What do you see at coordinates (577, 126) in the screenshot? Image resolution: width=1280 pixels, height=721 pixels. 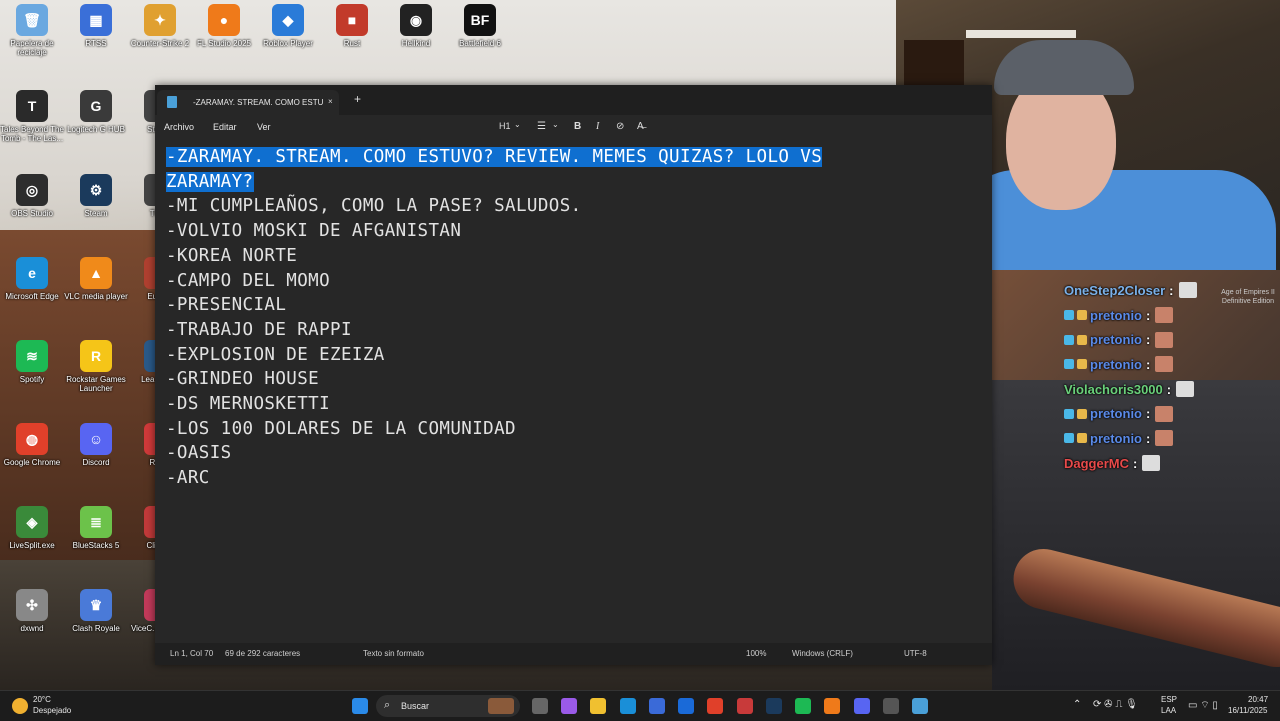 I see `bold-button: B` at bounding box center [577, 126].